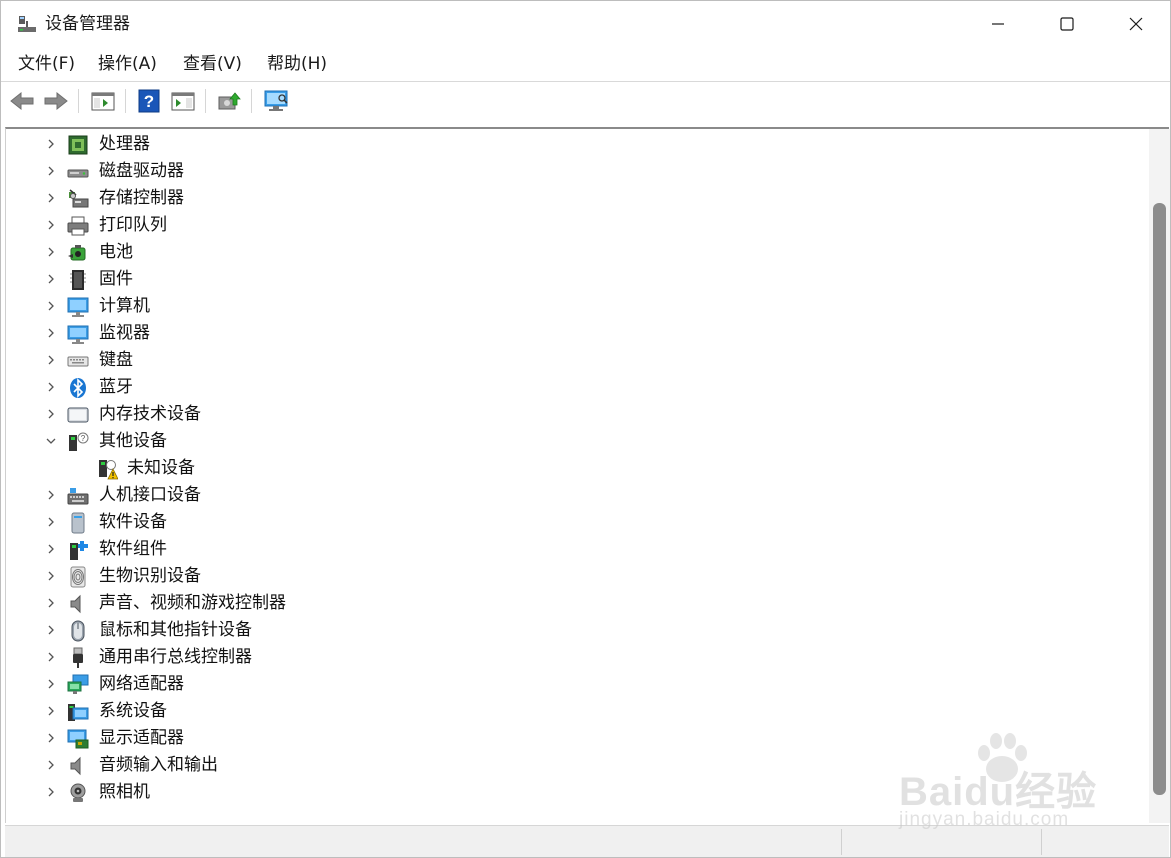 The image size is (1171, 858). I want to click on tree-item-biometric-devices: 生物识别设备, so click(571, 576).